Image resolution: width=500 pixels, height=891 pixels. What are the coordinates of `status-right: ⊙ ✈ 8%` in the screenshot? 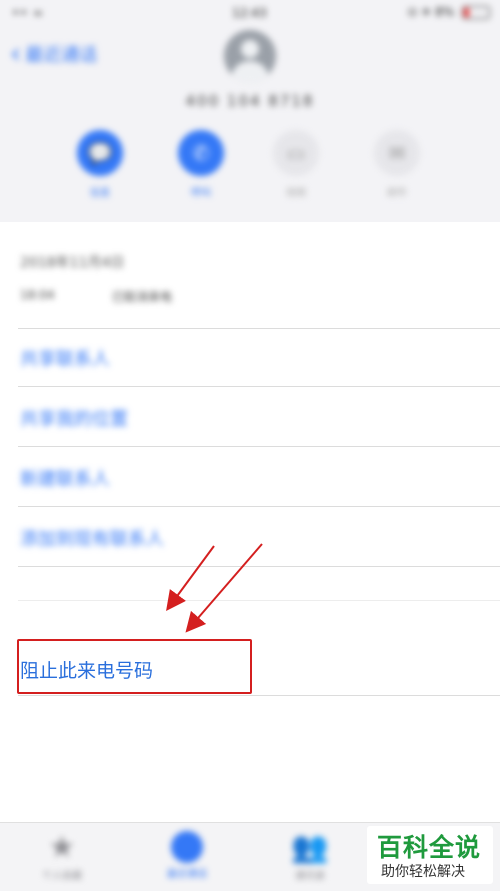 It's located at (448, 12).